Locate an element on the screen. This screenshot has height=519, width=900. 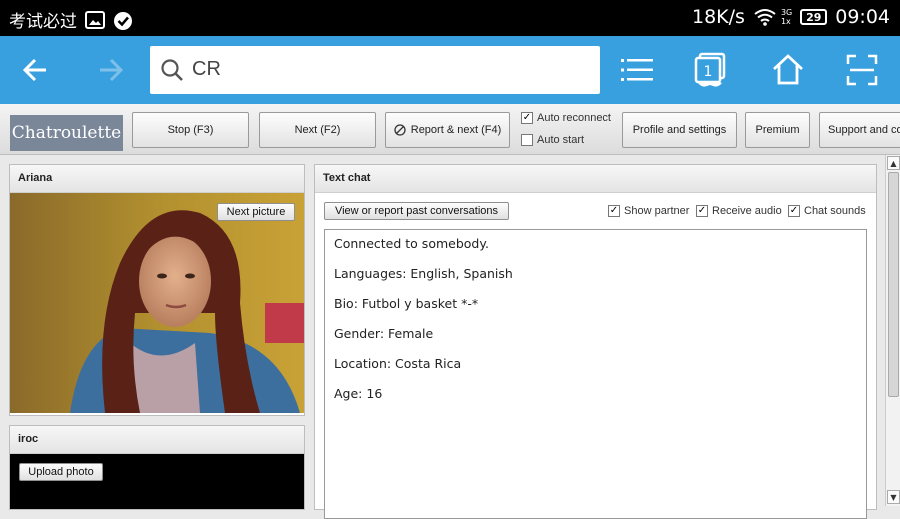
receive-audio-label: Receive audio is located at coordinates (747, 211).